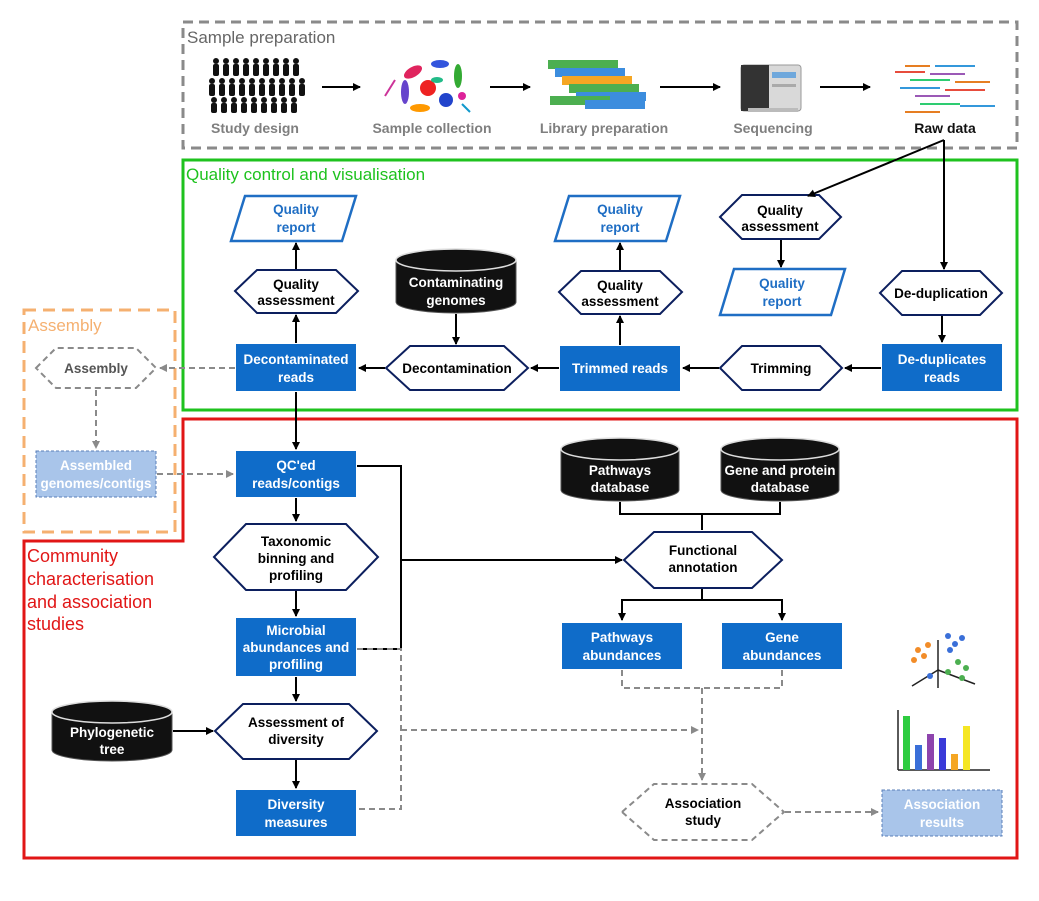  What do you see at coordinates (96, 368) in the screenshot?
I see `assembly-label: Assembly` at bounding box center [96, 368].